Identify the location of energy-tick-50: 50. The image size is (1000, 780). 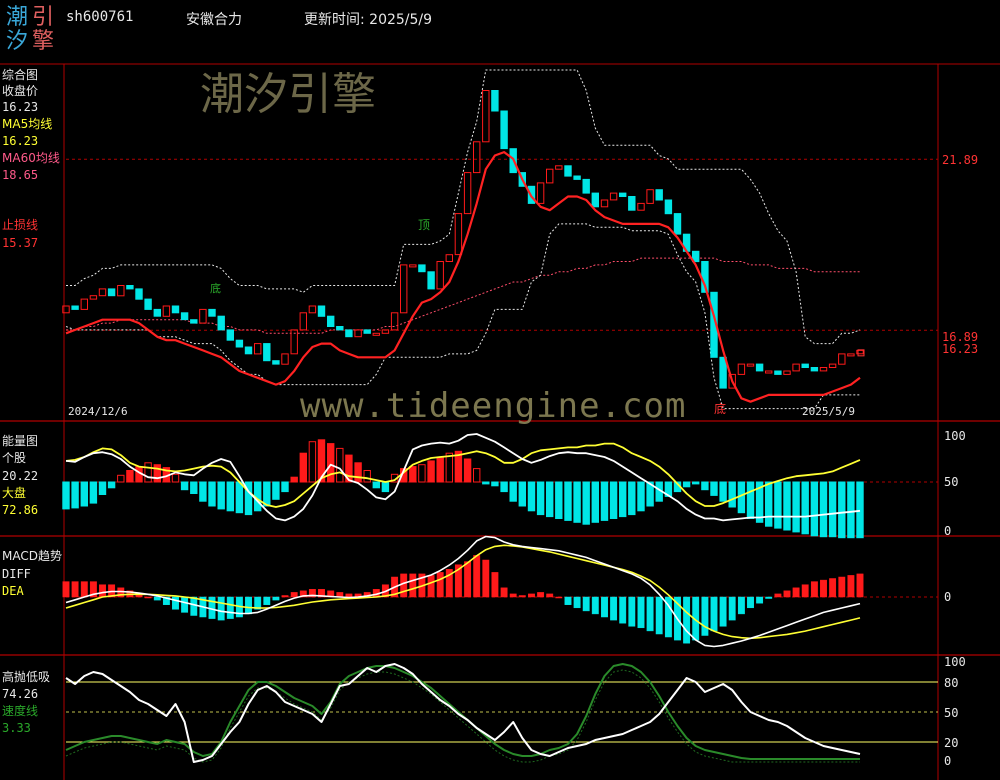
(951, 482).